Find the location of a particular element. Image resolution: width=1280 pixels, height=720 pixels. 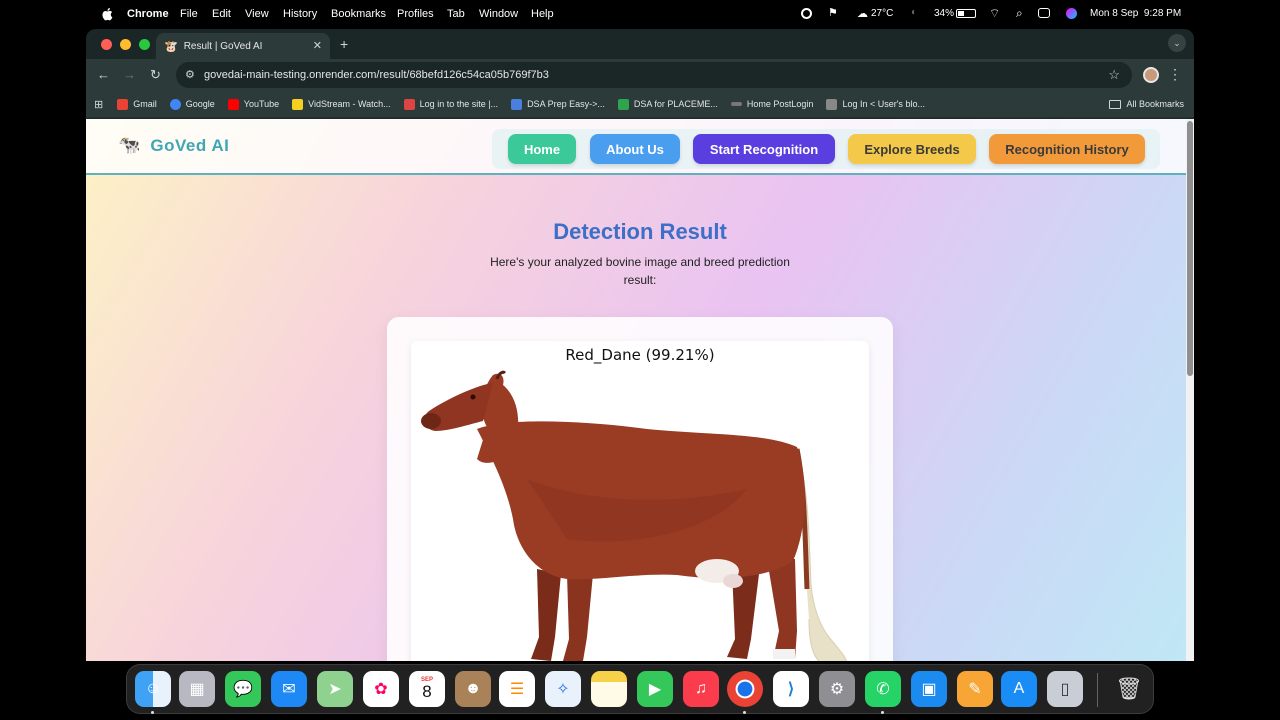

chrome-running-indicator is located at coordinates (744, 712).